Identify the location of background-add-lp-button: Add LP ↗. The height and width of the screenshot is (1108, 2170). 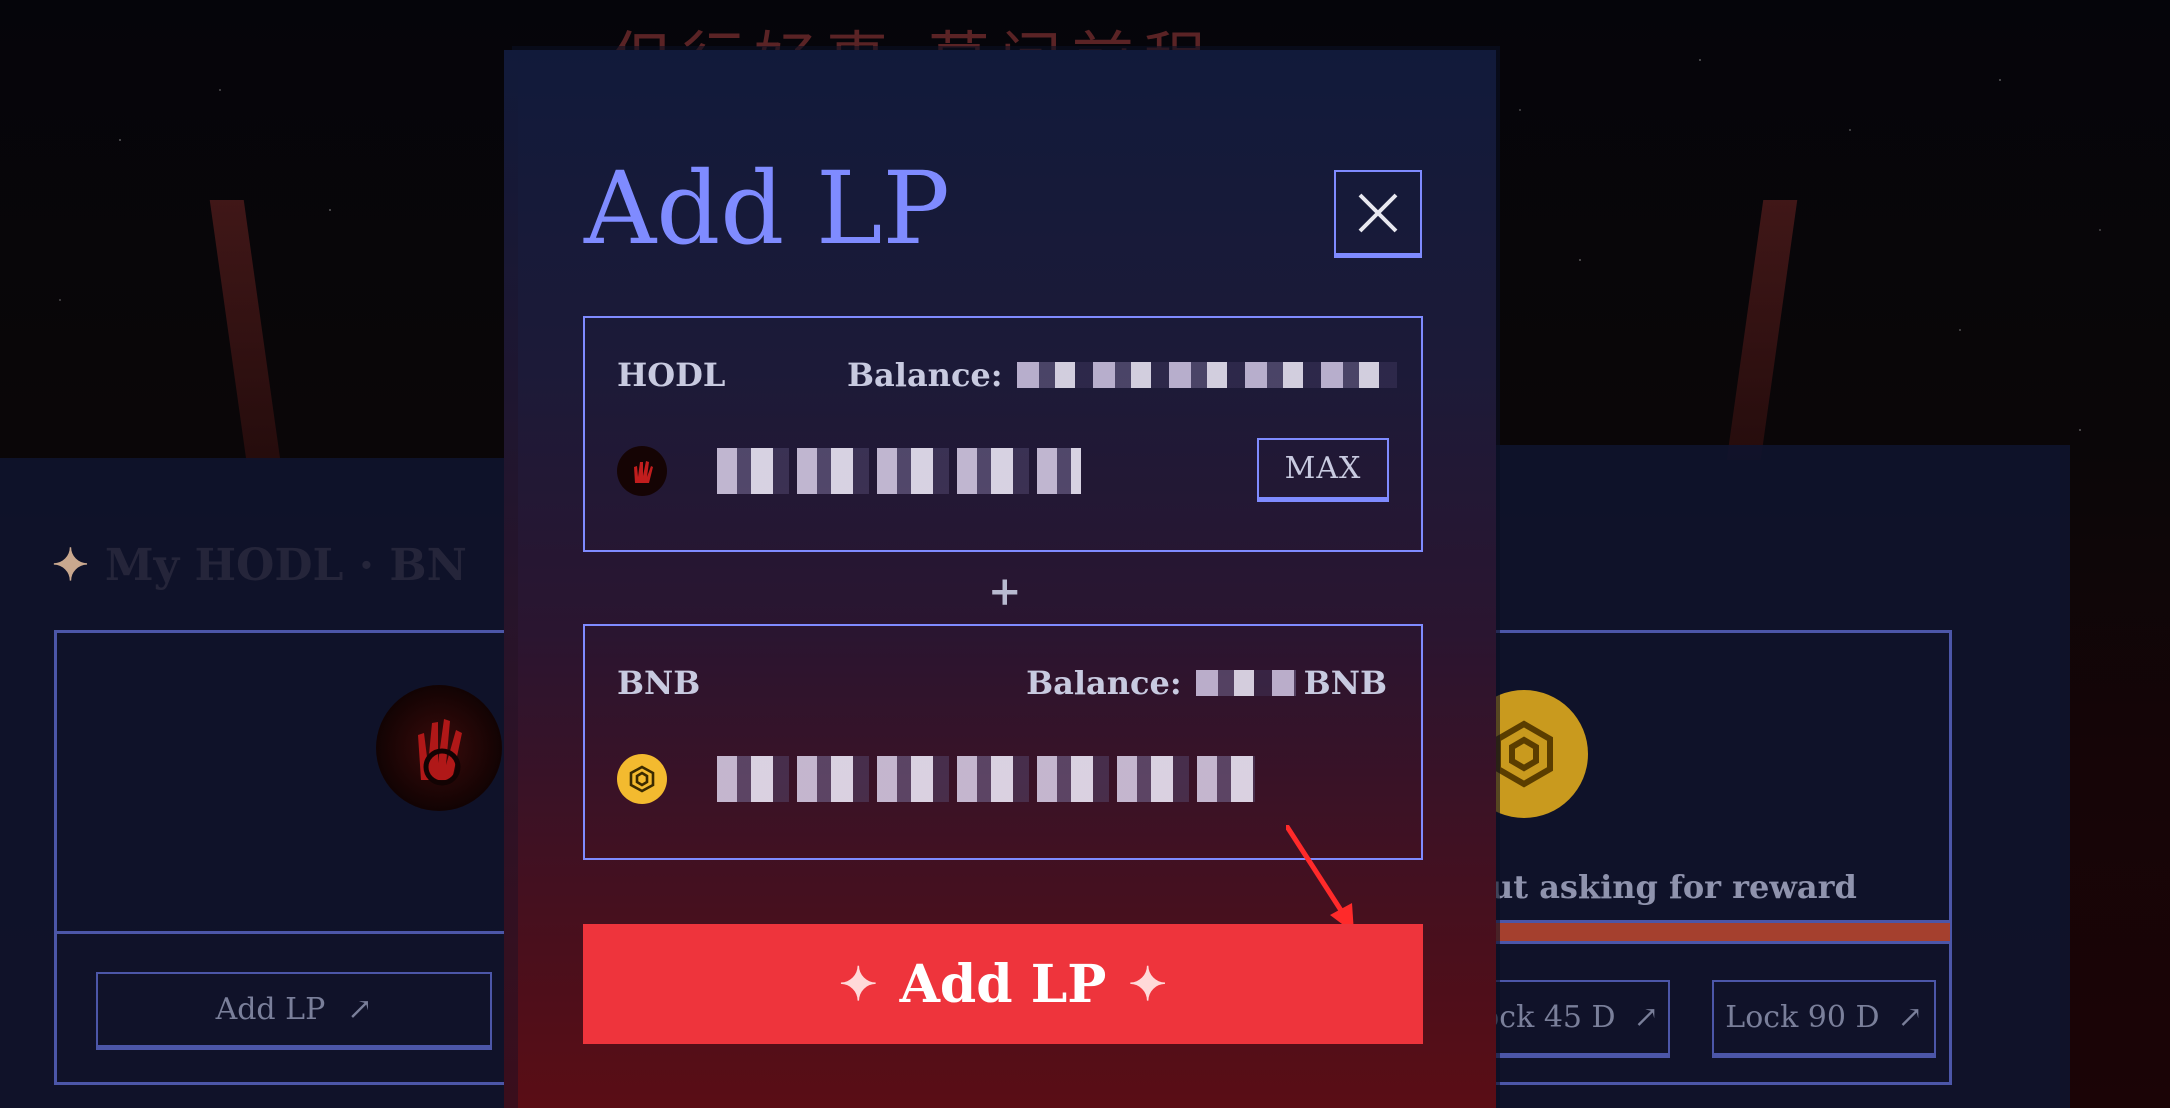
(294, 1011).